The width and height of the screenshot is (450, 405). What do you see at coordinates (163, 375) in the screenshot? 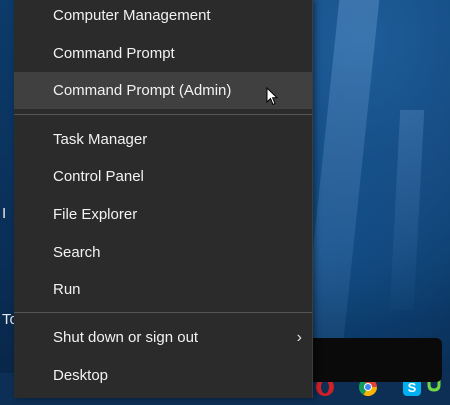
I see `menu-item-desktop: Desktop` at bounding box center [163, 375].